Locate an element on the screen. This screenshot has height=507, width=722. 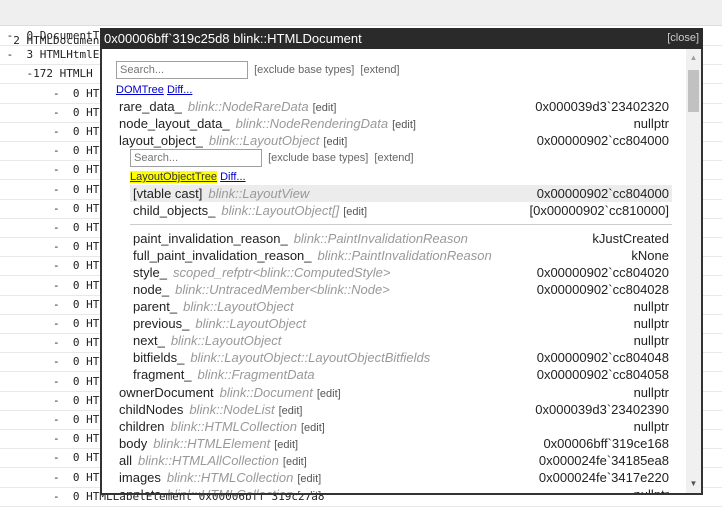
field-row: parent_ blink::LayoutObject is located at coordinates (213, 306).